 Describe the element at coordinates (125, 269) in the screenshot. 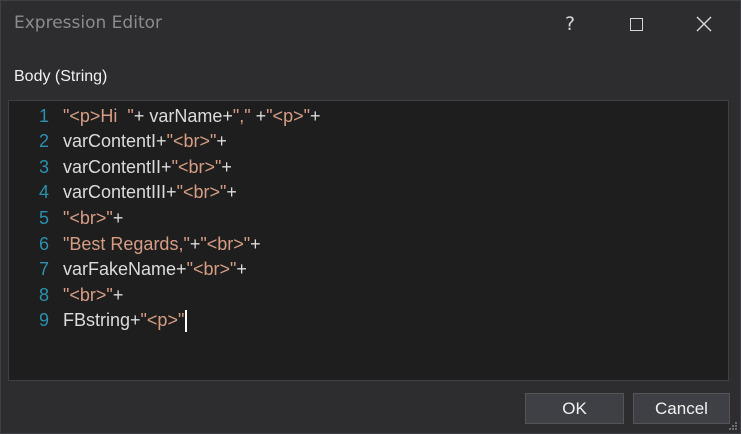

I see `code-token: varFakeName+` at that location.